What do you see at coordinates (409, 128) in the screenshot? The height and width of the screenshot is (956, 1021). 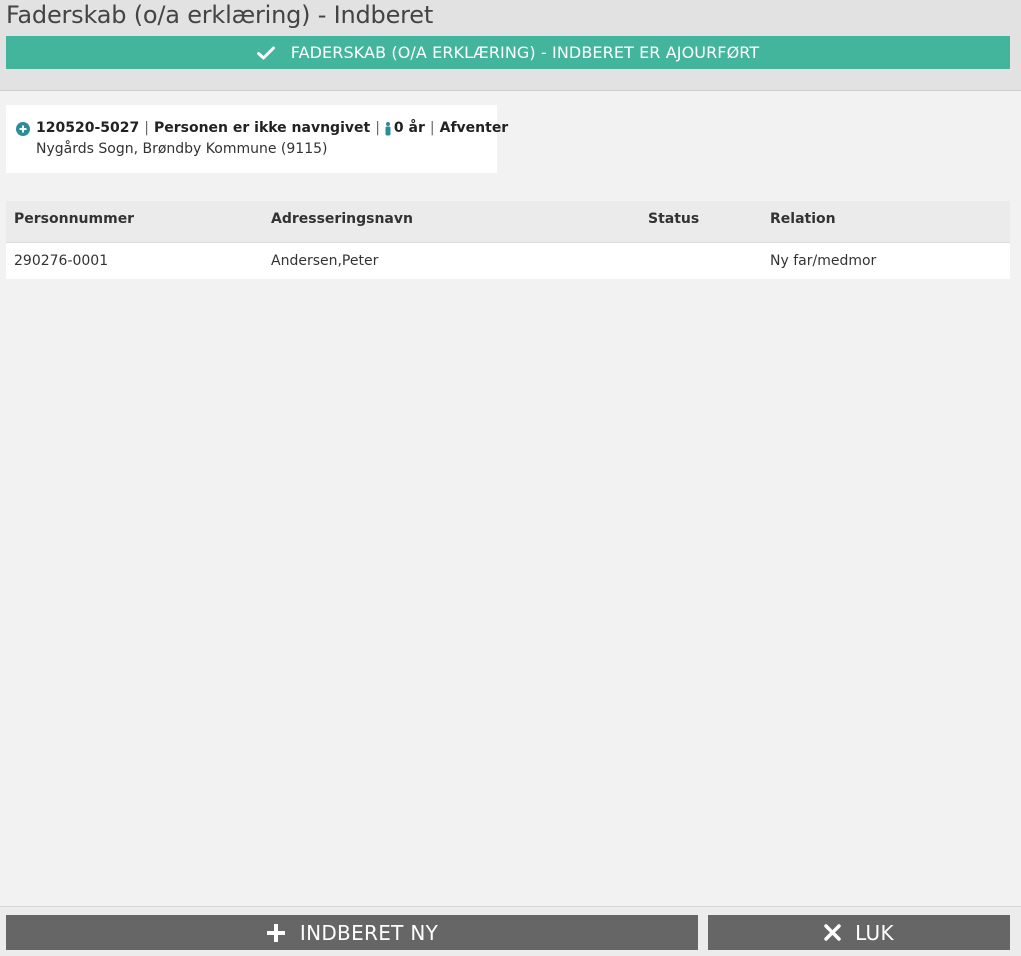 I see `person-age: 0 år` at bounding box center [409, 128].